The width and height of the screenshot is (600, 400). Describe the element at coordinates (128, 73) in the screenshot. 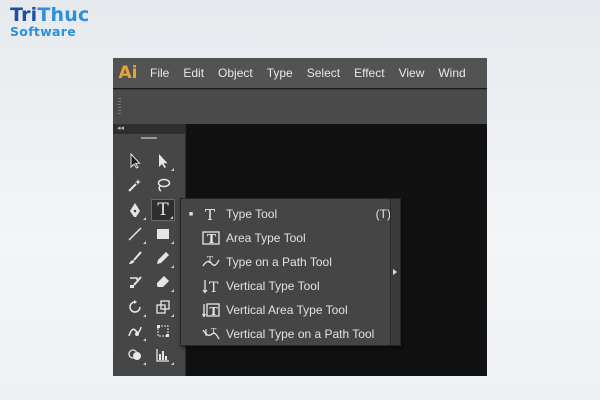

I see `app-logo: Ai` at that location.